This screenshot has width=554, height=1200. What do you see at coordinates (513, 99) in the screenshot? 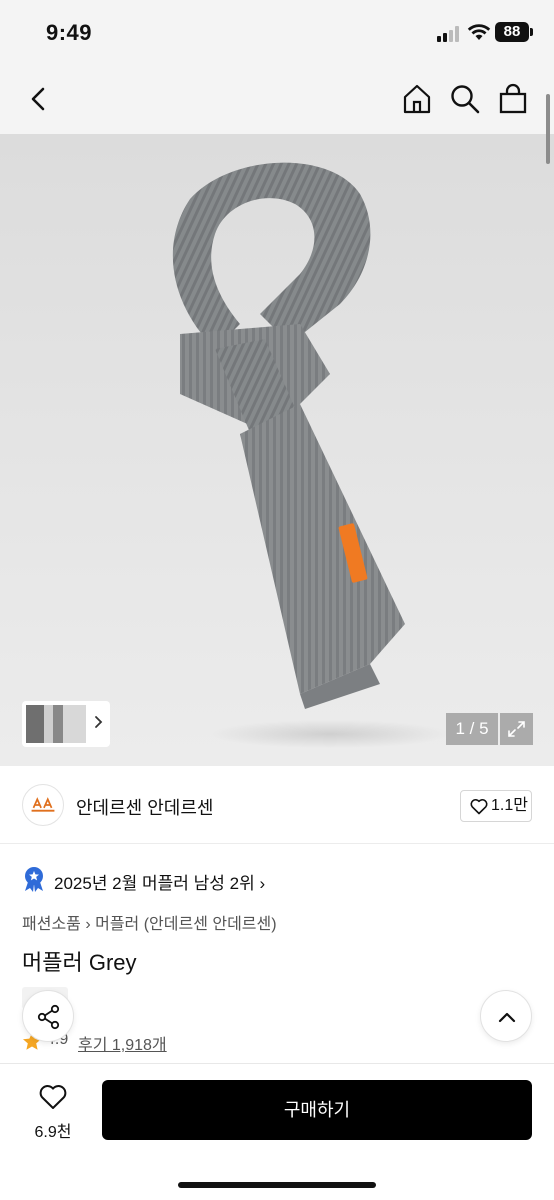
I see `shopping-bag-icon` at bounding box center [513, 99].